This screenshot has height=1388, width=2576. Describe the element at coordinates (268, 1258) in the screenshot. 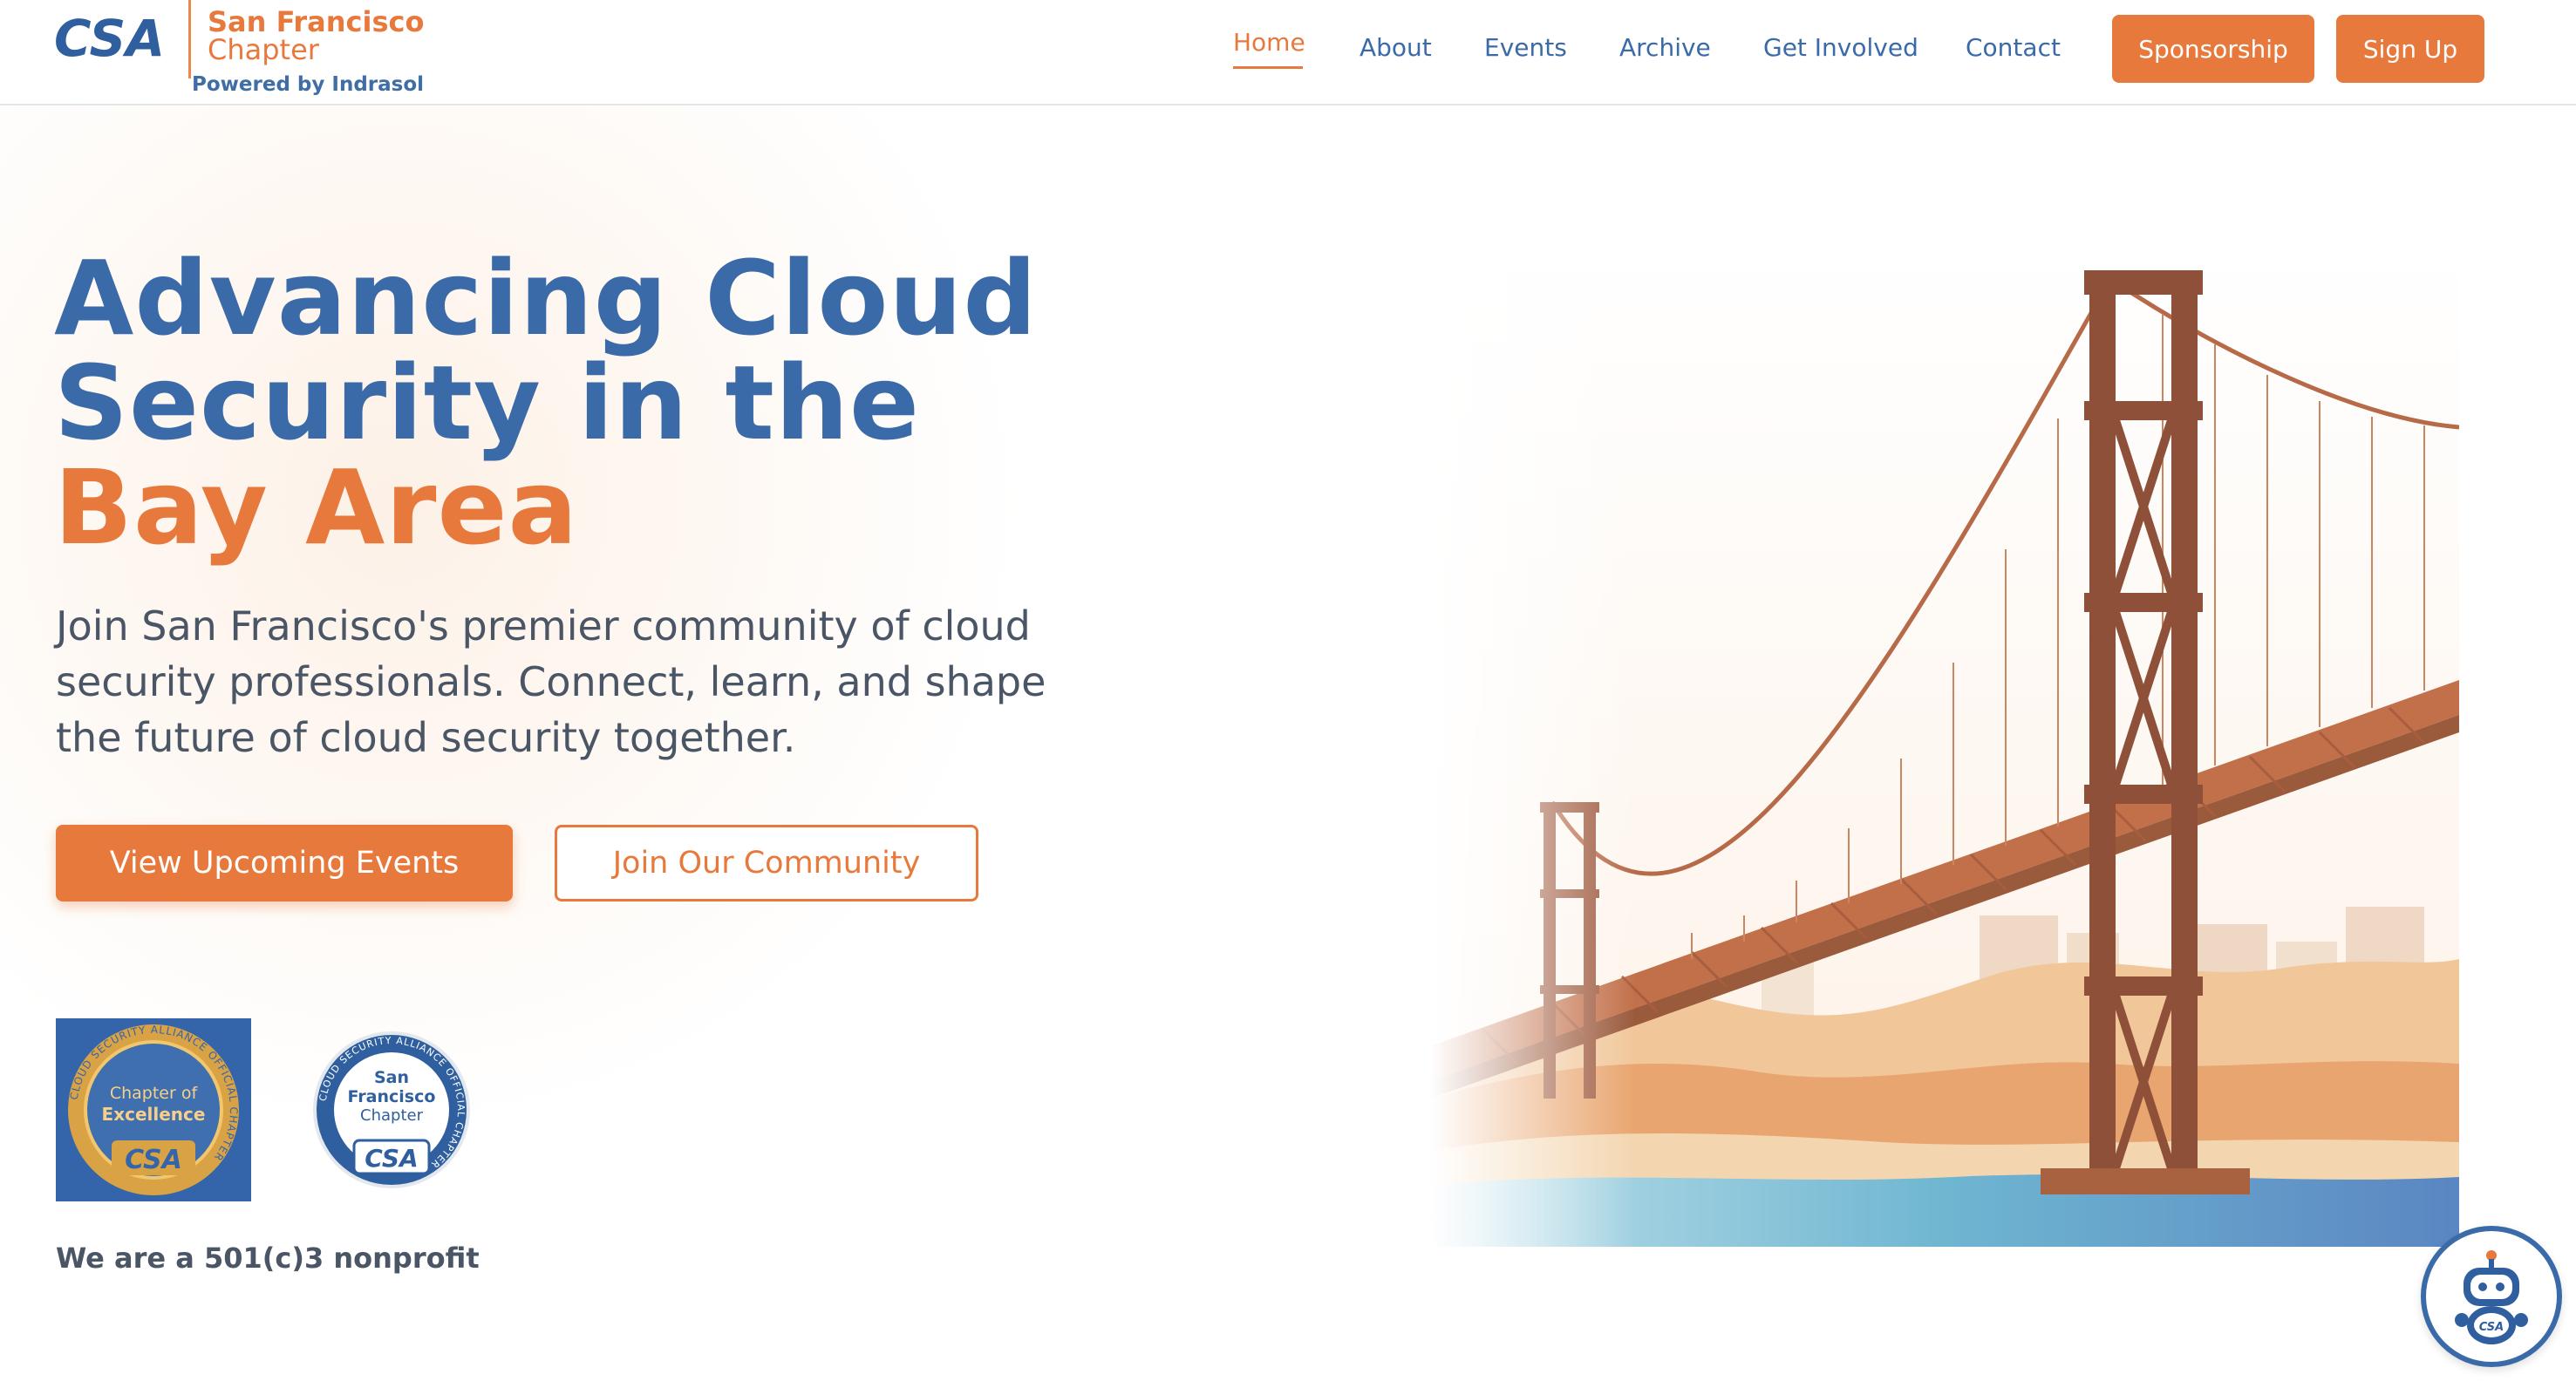

I see `nonprofit-statement: We are a 501(c)3 nonprofit` at that location.